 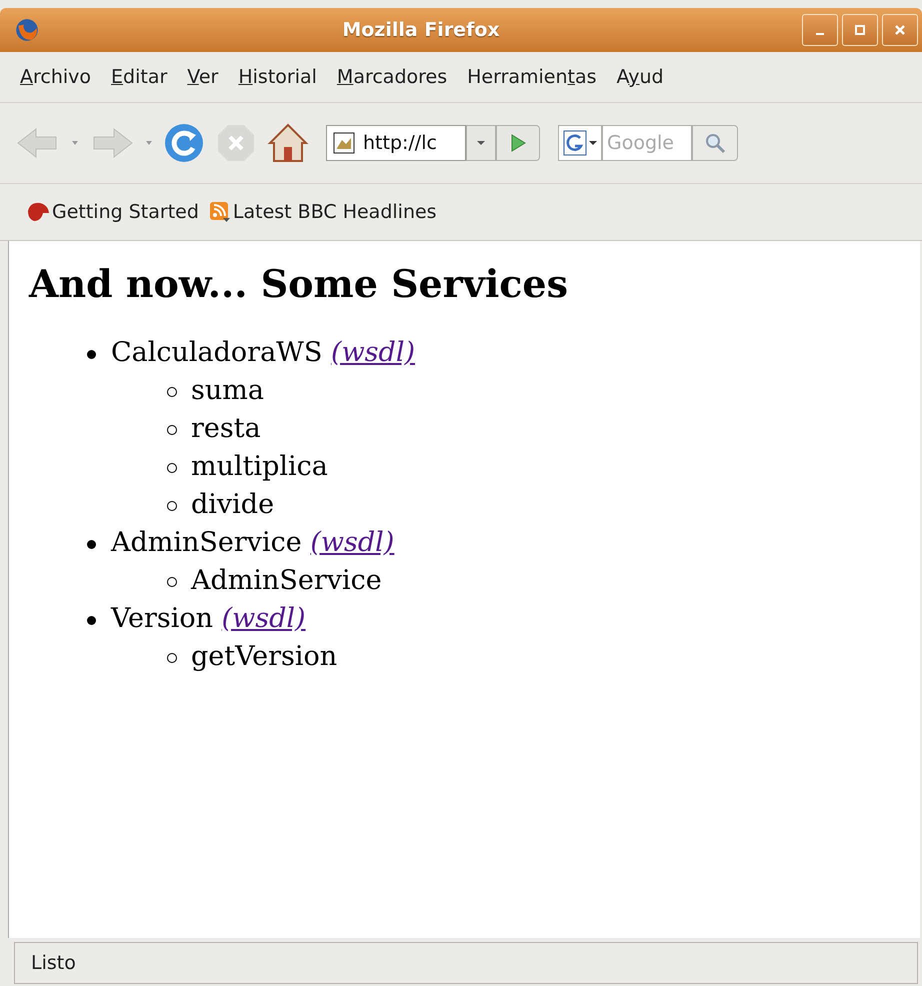 I want to click on service-name: Version, so click(x=162, y=618).